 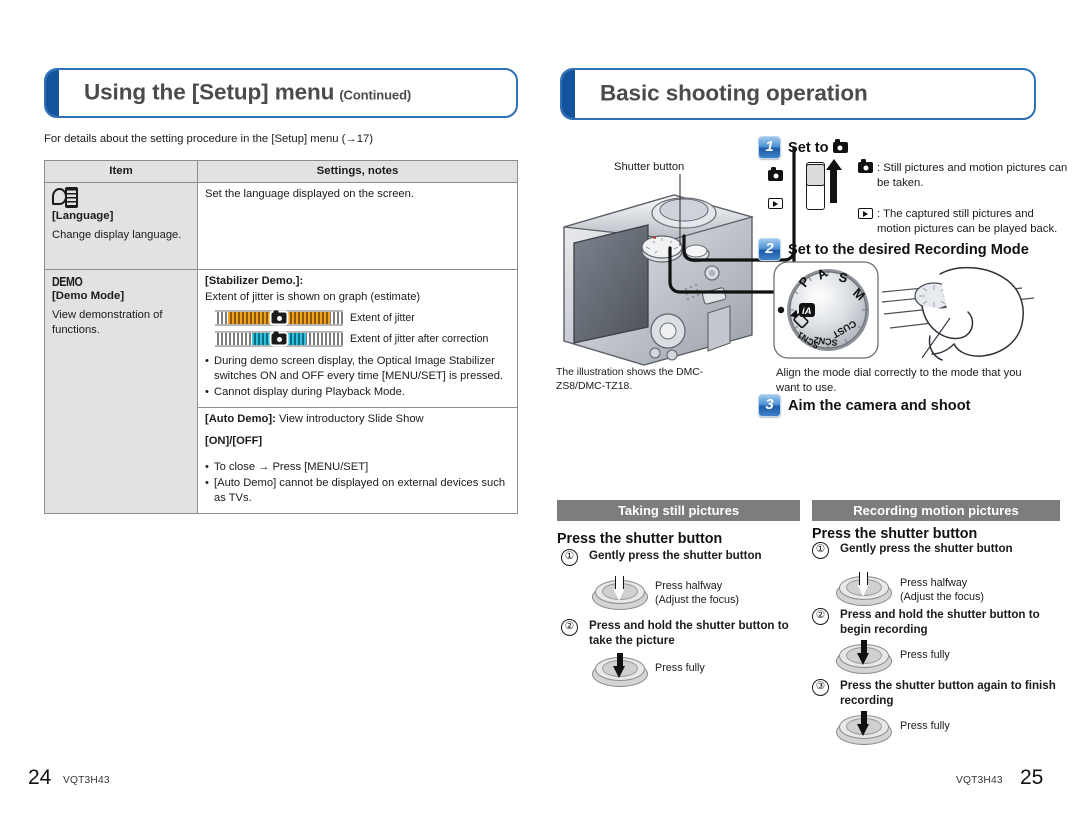 What do you see at coordinates (569, 557) in the screenshot?
I see `still-step-1-number: ①` at bounding box center [569, 557].